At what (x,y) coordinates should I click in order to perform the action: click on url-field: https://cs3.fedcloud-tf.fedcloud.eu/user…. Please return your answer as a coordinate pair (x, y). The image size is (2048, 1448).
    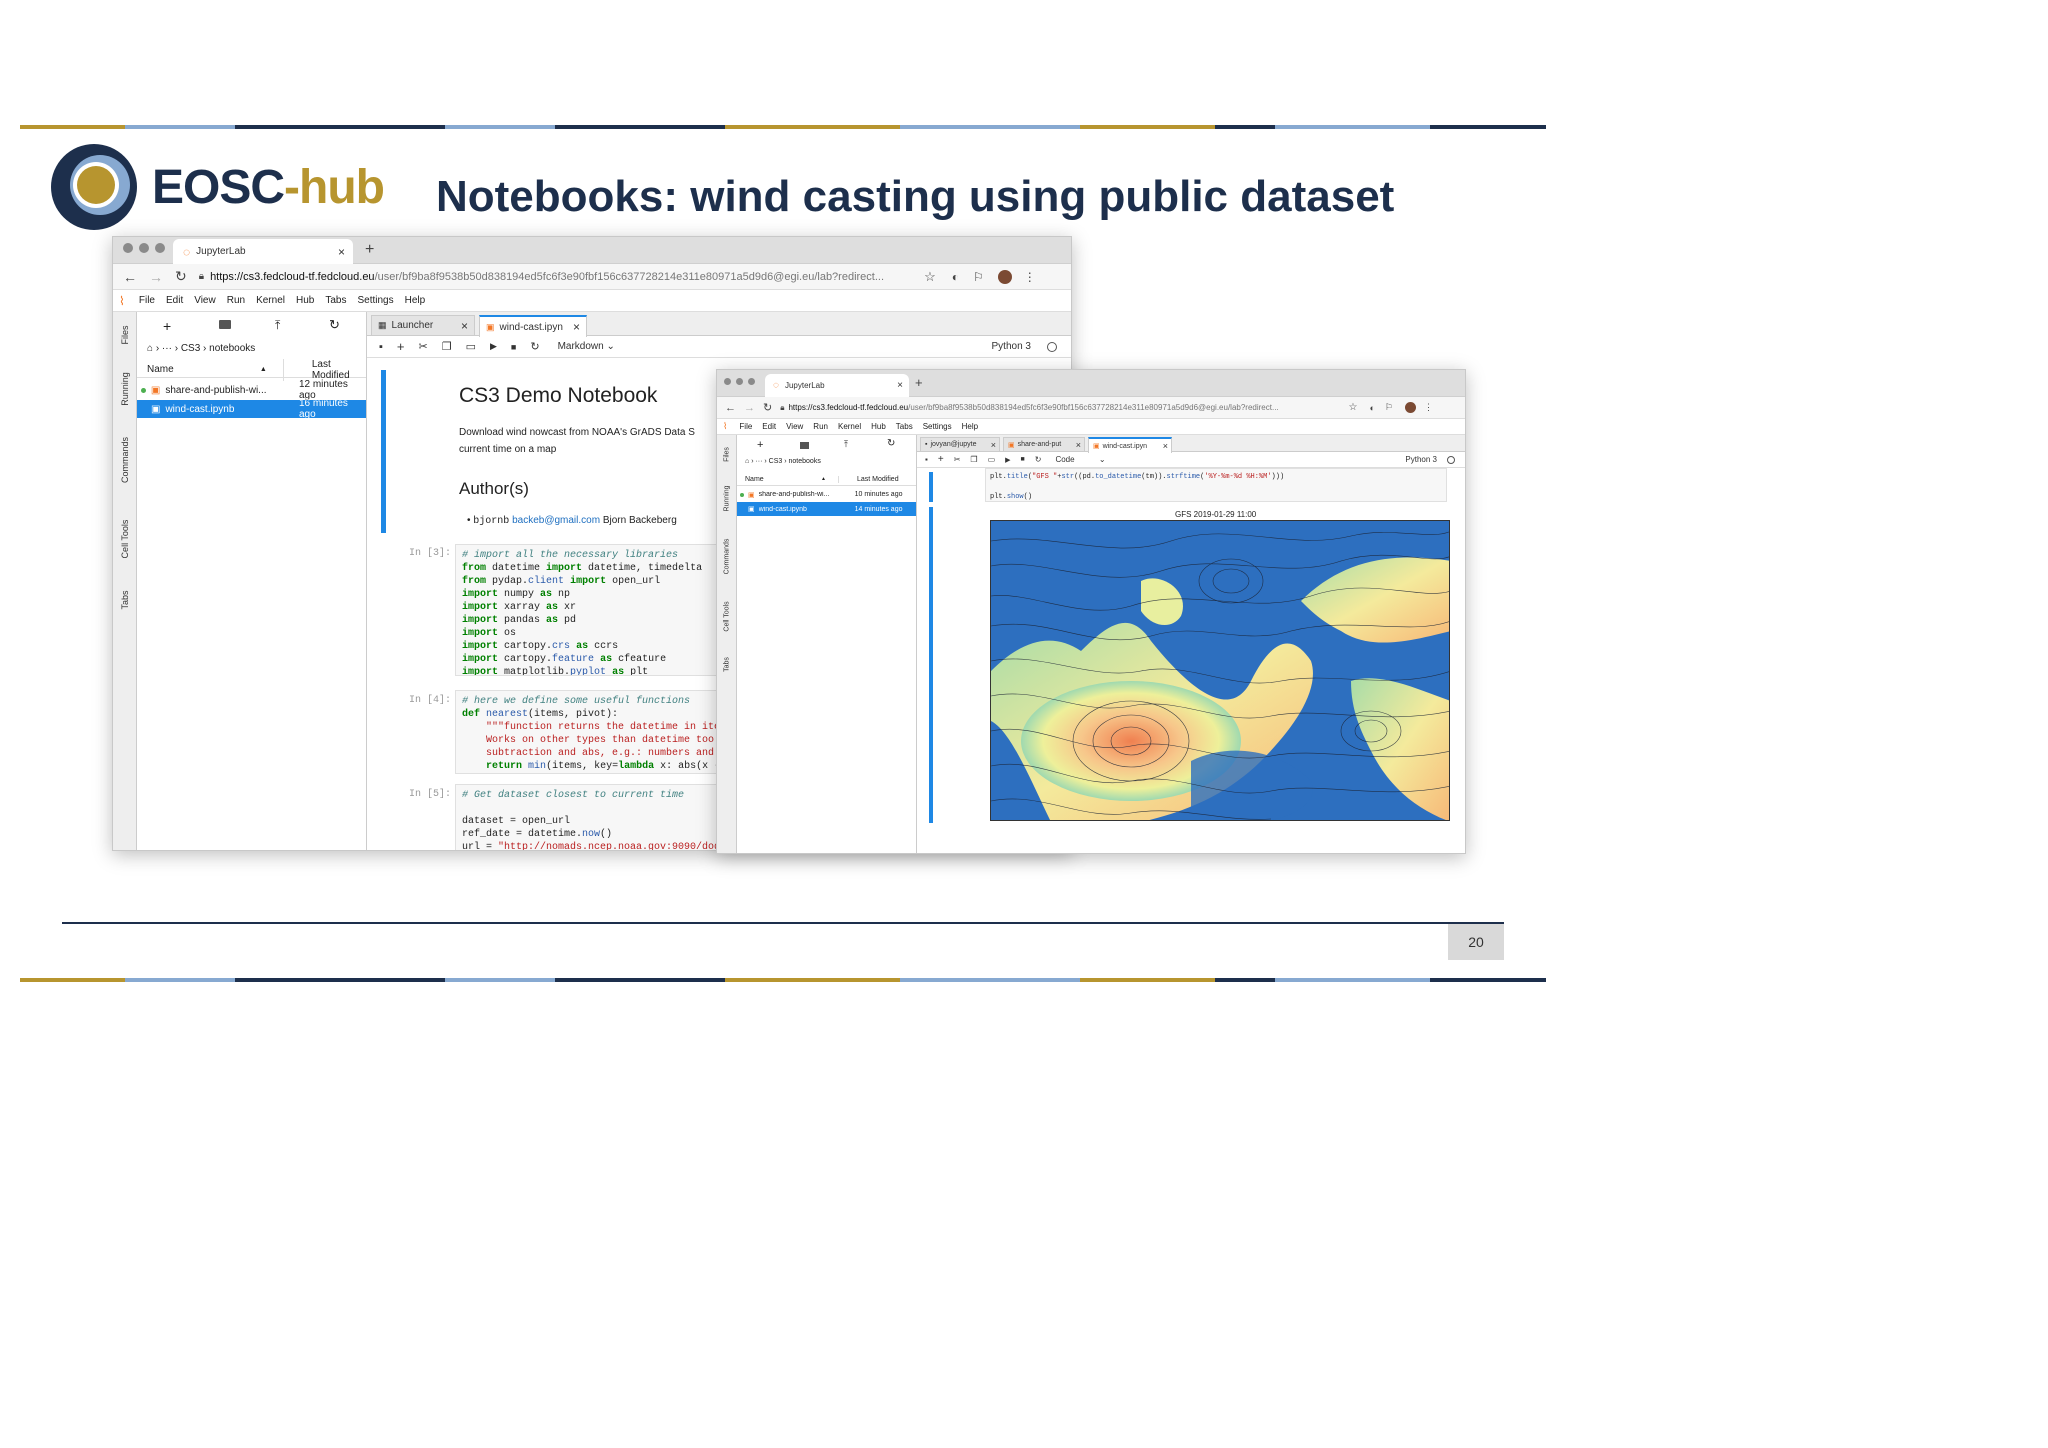
    Looking at the image, I should click on (1063, 407).